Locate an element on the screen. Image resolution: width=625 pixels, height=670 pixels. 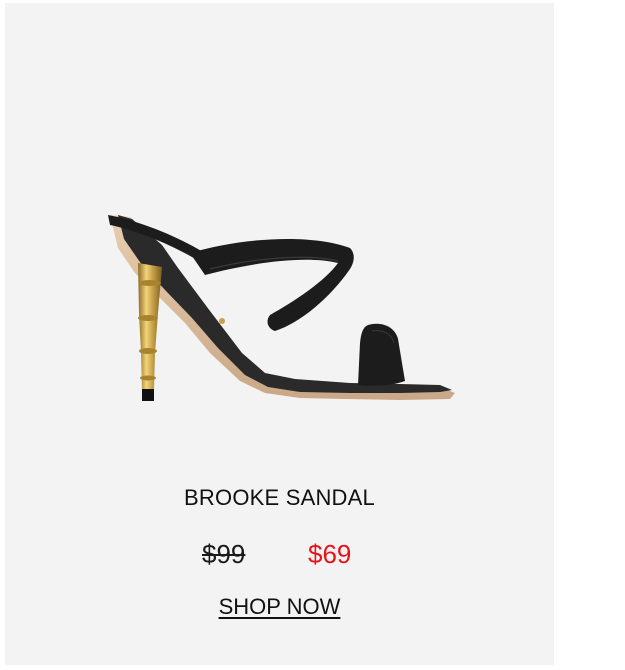
shop-now-container: SHOP NOW is located at coordinates (279, 607).